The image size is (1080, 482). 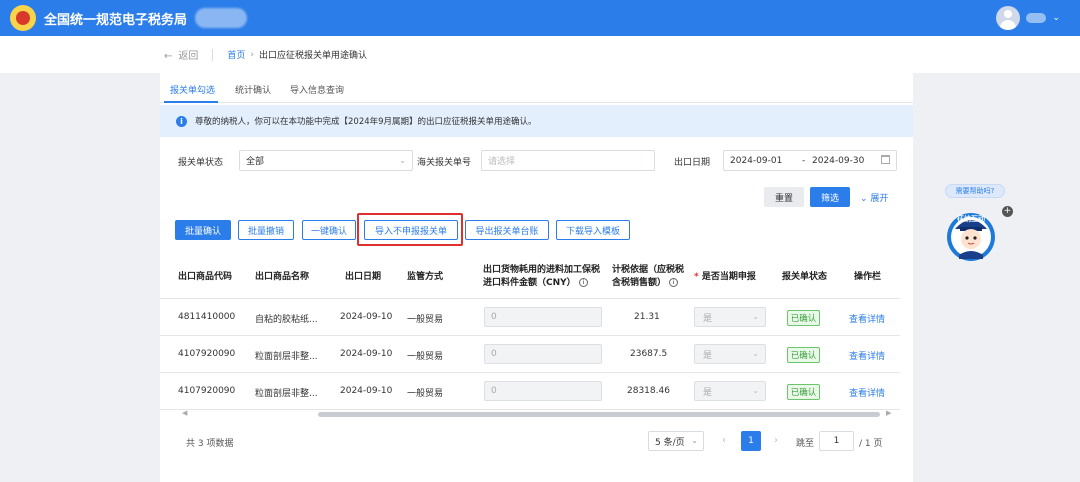 What do you see at coordinates (670, 442) in the screenshot?
I see `page-size-value: 5 条/页` at bounding box center [670, 442].